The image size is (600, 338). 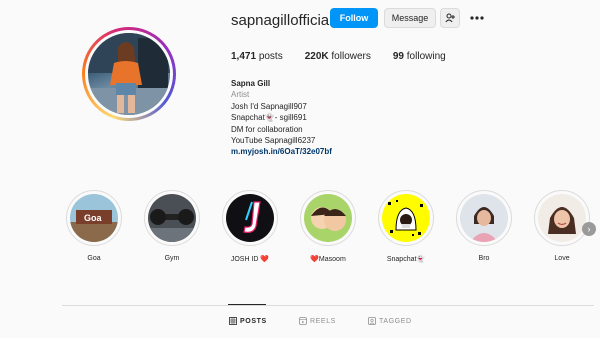 I want to click on followers-label: followers, so click(x=351, y=56).